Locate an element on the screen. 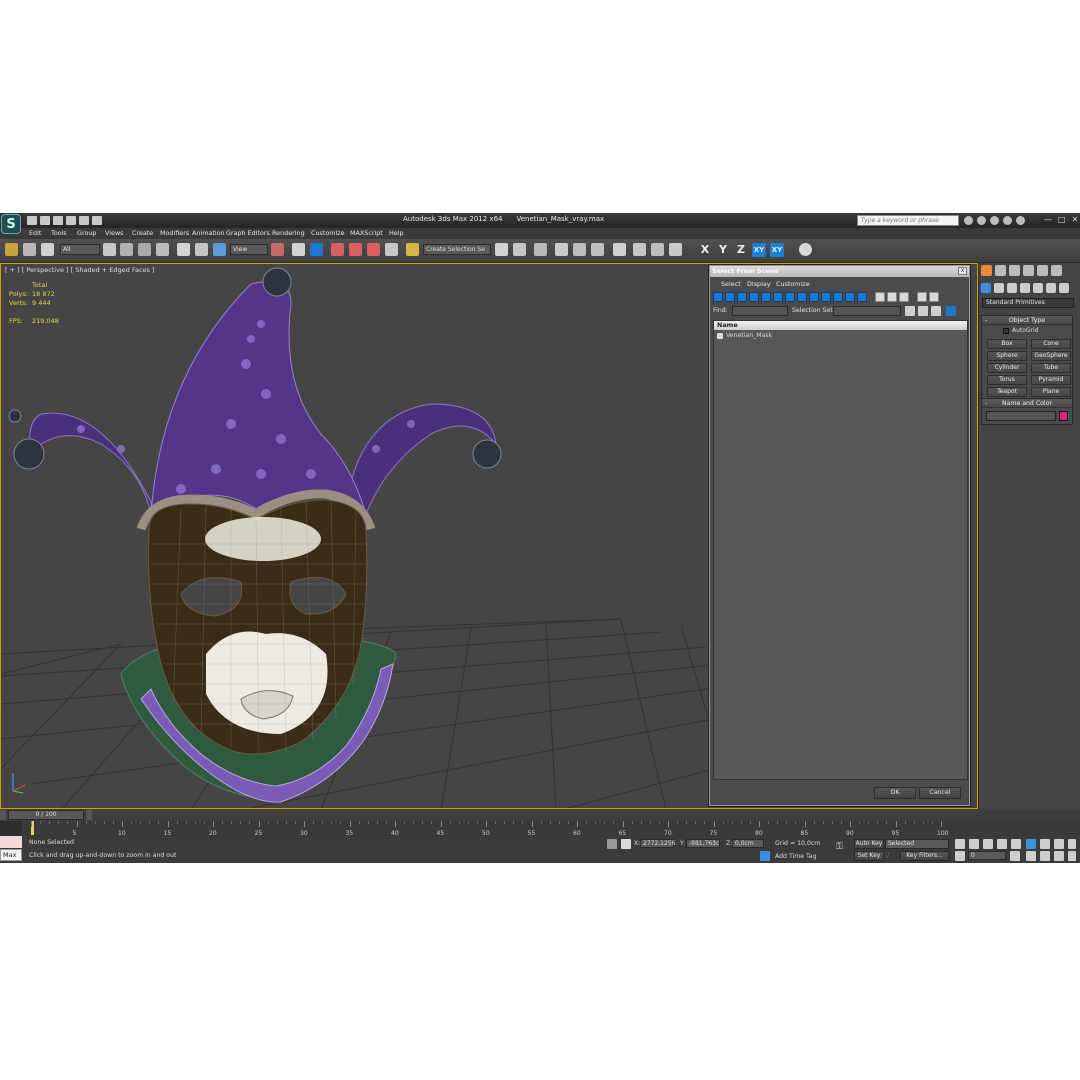  filter-options-icon is located at coordinates (934, 297).